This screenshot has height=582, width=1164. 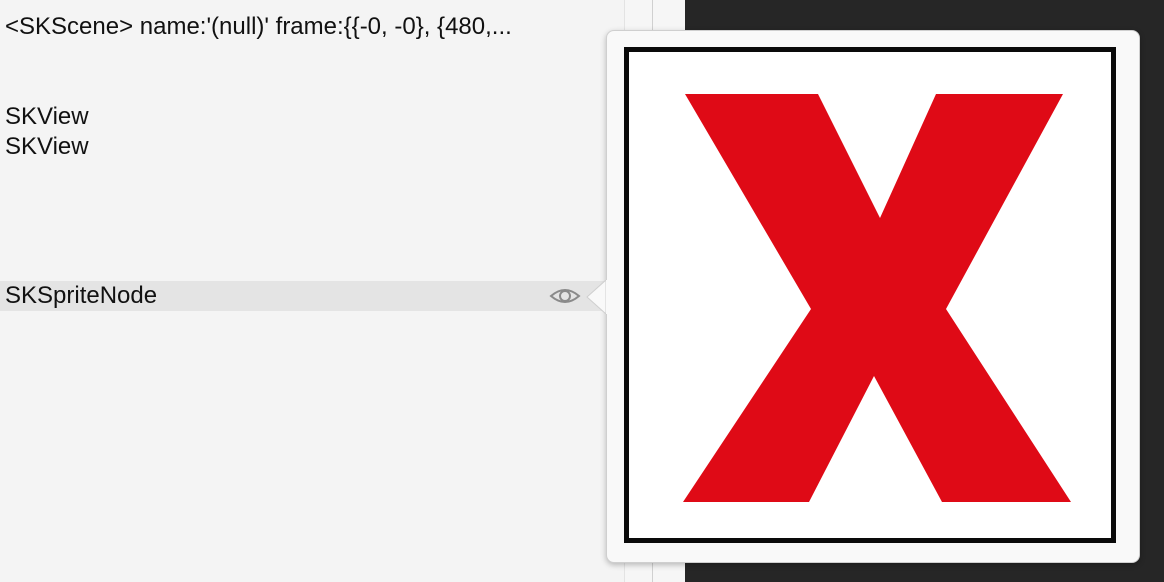 What do you see at coordinates (565, 296) in the screenshot?
I see `eye-icon` at bounding box center [565, 296].